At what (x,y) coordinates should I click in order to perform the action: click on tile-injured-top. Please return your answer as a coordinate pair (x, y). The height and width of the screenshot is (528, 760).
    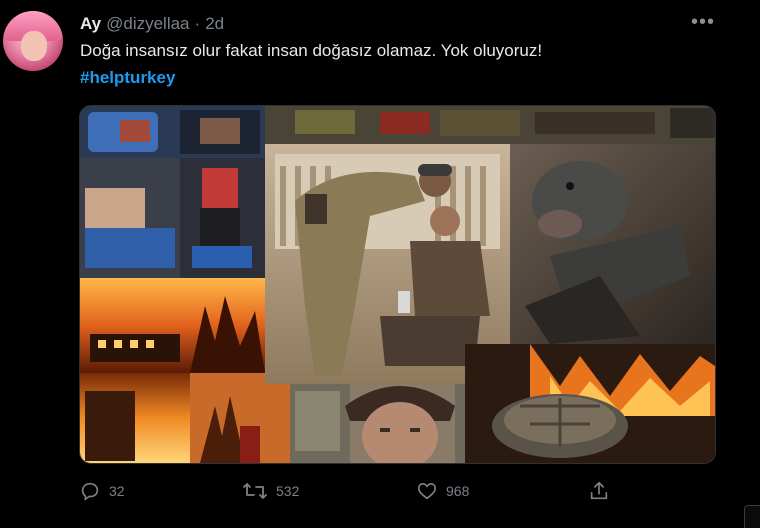
    Looking at the image, I should click on (172, 132).